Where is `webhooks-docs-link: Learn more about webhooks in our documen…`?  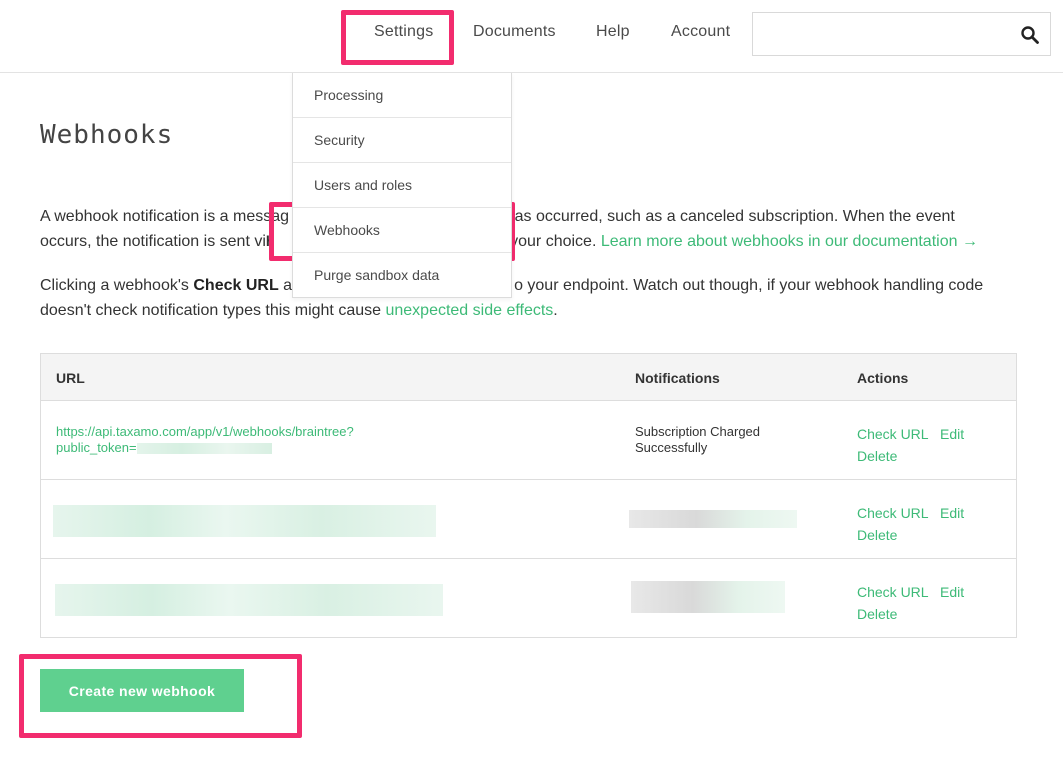 webhooks-docs-link: Learn more about webhooks in our documen… is located at coordinates (789, 241).